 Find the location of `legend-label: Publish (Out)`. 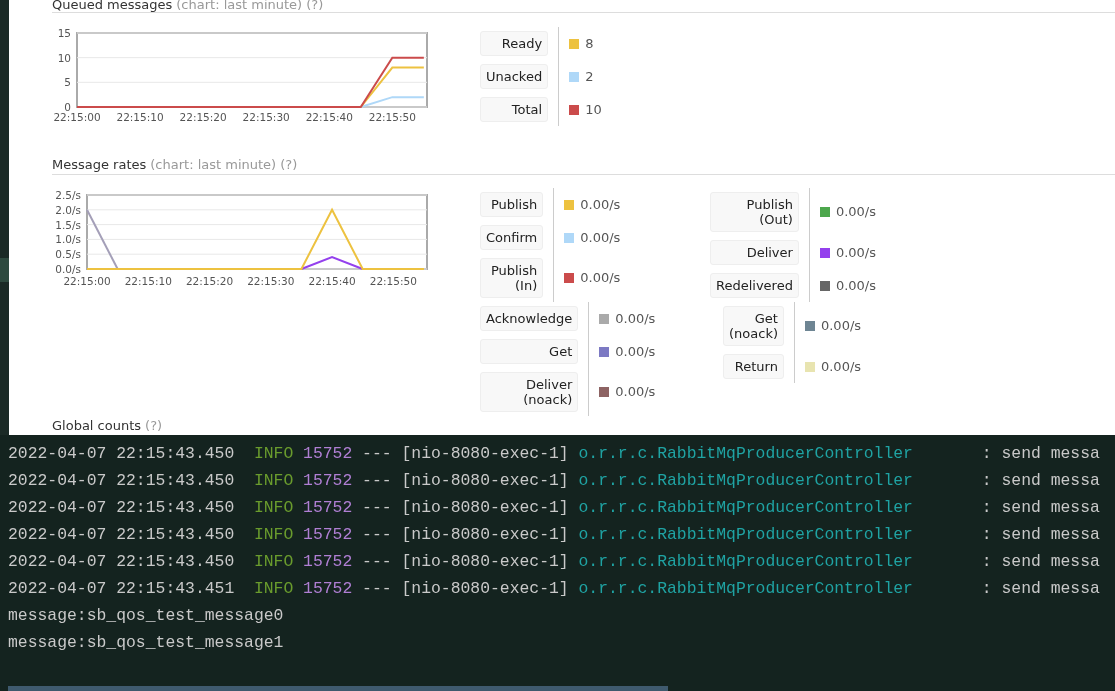

legend-label: Publish (Out) is located at coordinates (754, 212).